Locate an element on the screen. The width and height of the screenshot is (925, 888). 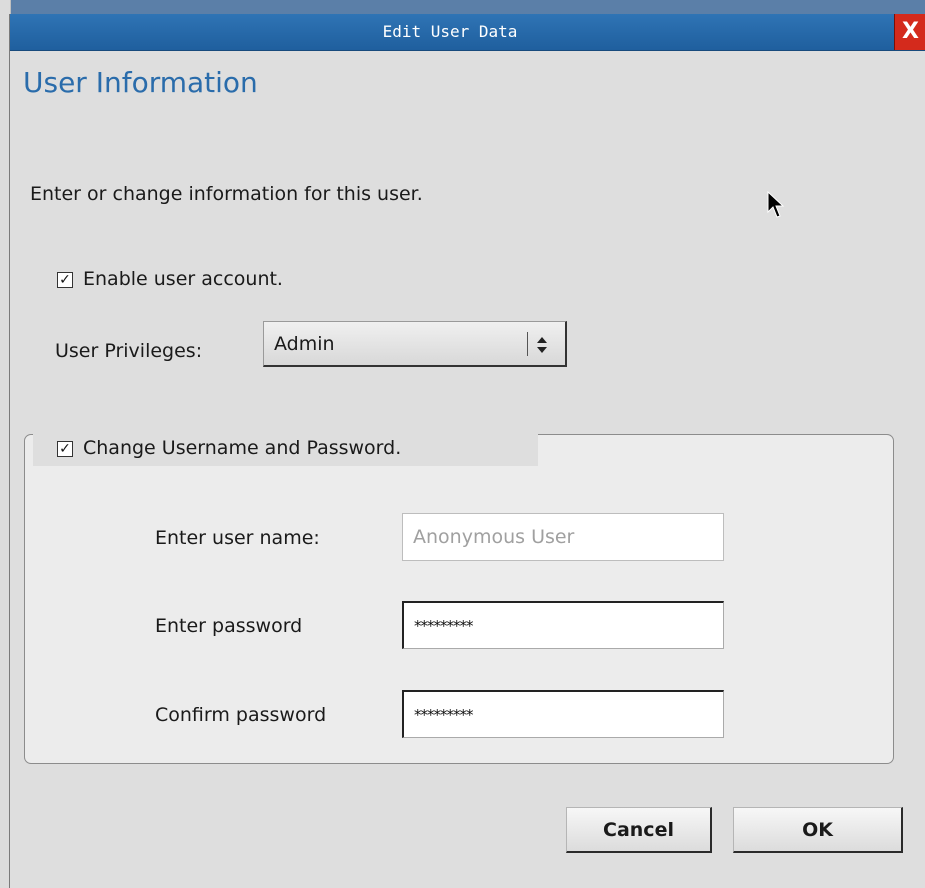
password-input: ********* is located at coordinates (563, 625).